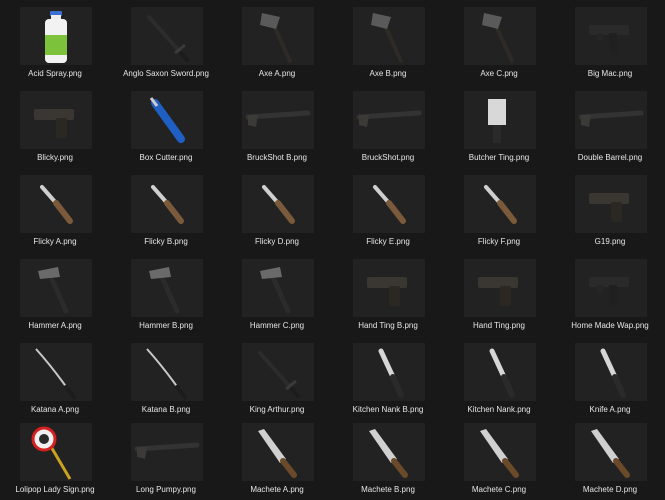 The width and height of the screenshot is (665, 500). I want to click on file-name-label: Long Pumpy.png, so click(166, 489).